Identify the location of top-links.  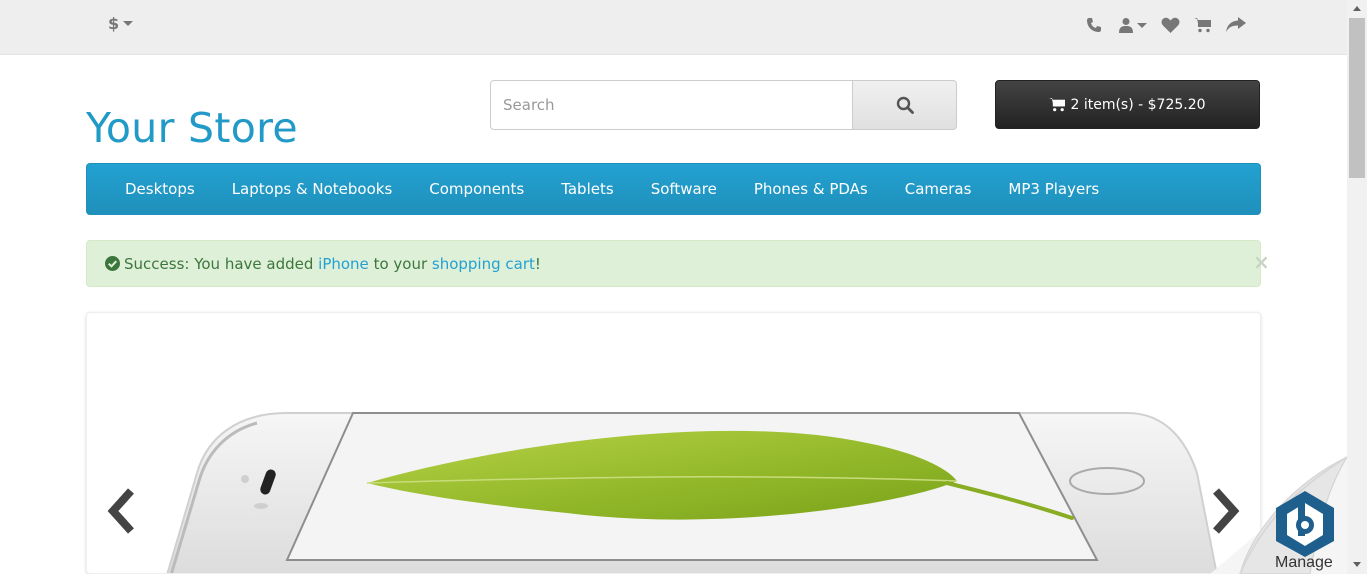
(1166, 25).